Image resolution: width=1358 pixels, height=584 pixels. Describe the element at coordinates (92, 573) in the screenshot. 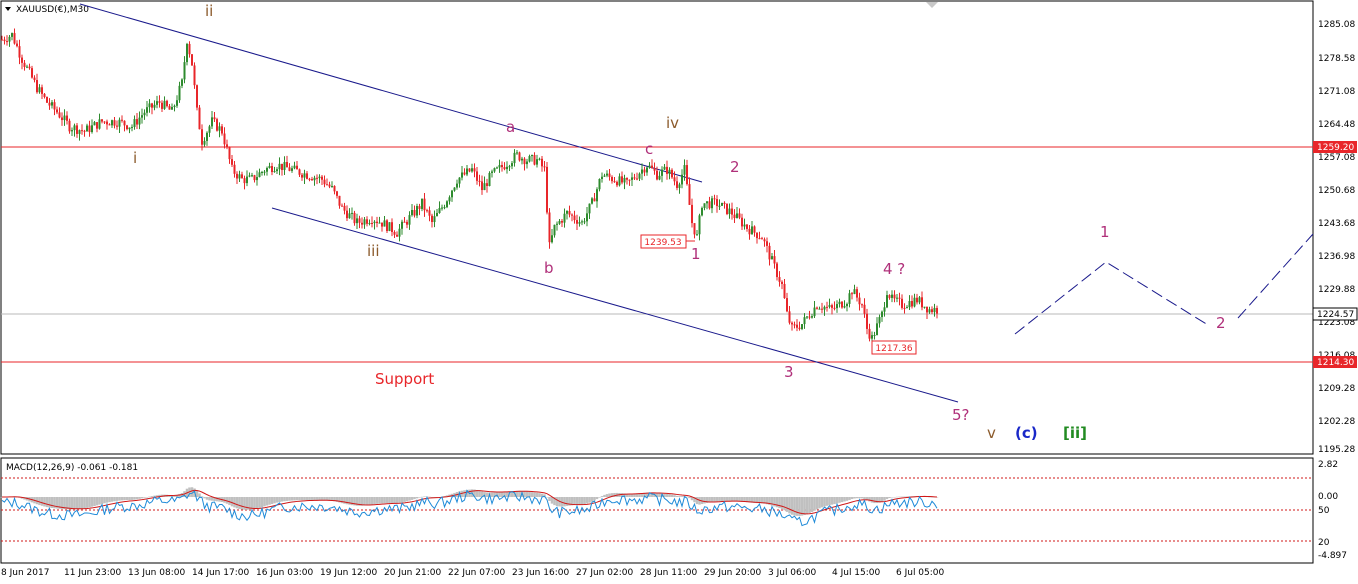

I see `time-tick: 11 Jun 23:00` at that location.